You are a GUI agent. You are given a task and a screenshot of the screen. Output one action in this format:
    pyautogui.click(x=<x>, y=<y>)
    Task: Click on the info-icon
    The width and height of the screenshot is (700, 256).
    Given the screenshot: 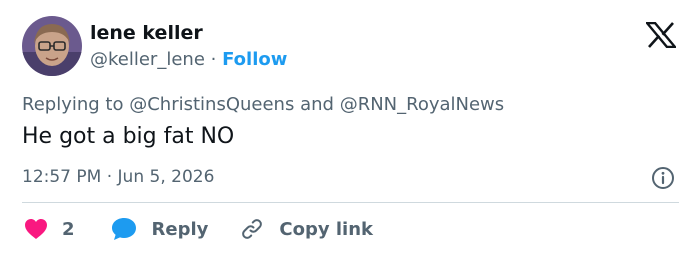 What is the action you would take?
    pyautogui.click(x=663, y=178)
    